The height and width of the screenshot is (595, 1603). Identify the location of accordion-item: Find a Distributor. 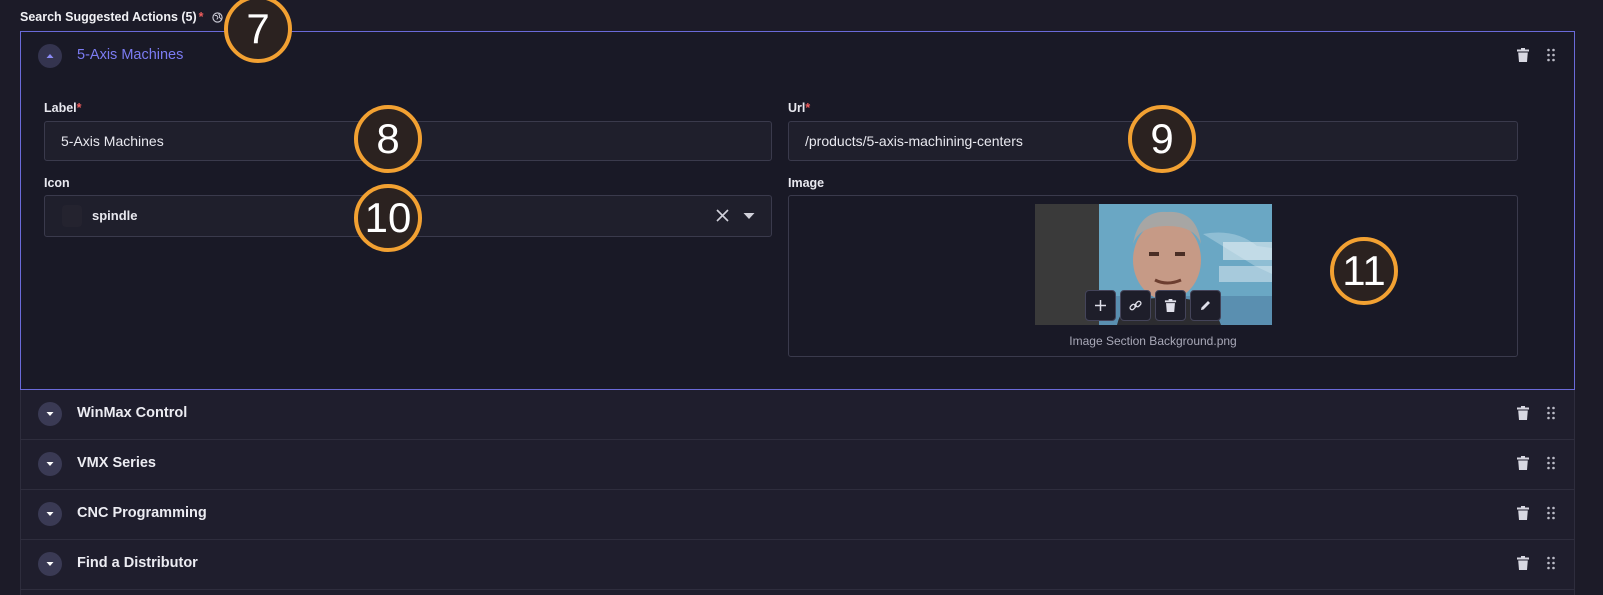
(797, 565).